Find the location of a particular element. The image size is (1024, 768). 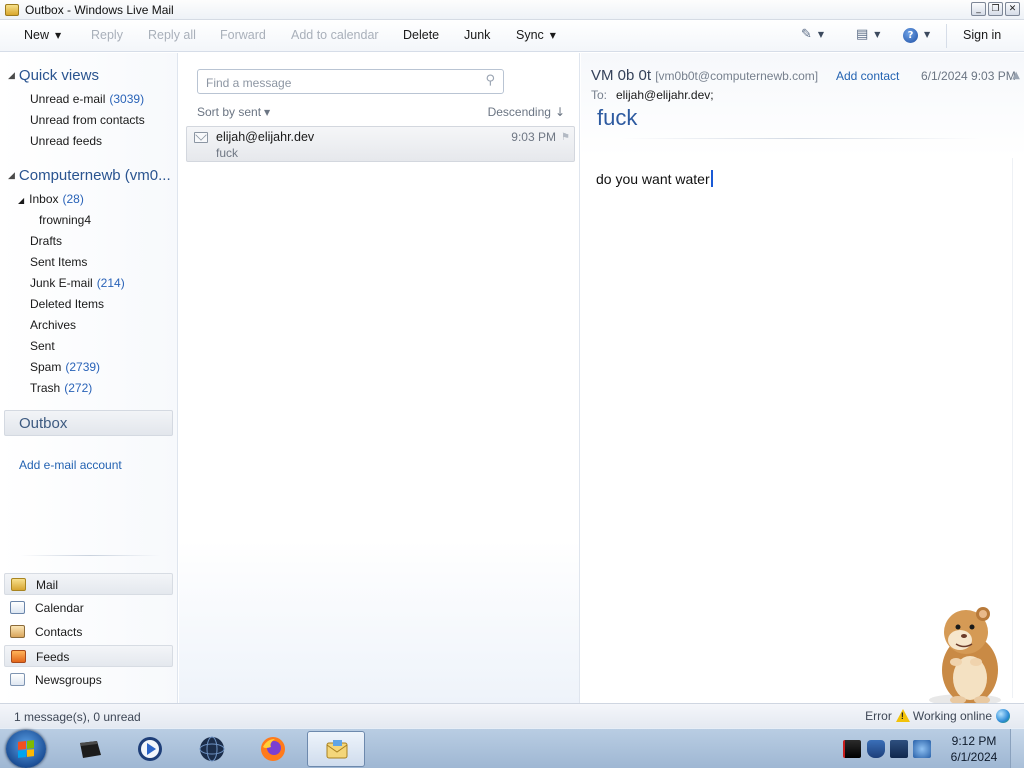

junk-button: Junk is located at coordinates (477, 35).